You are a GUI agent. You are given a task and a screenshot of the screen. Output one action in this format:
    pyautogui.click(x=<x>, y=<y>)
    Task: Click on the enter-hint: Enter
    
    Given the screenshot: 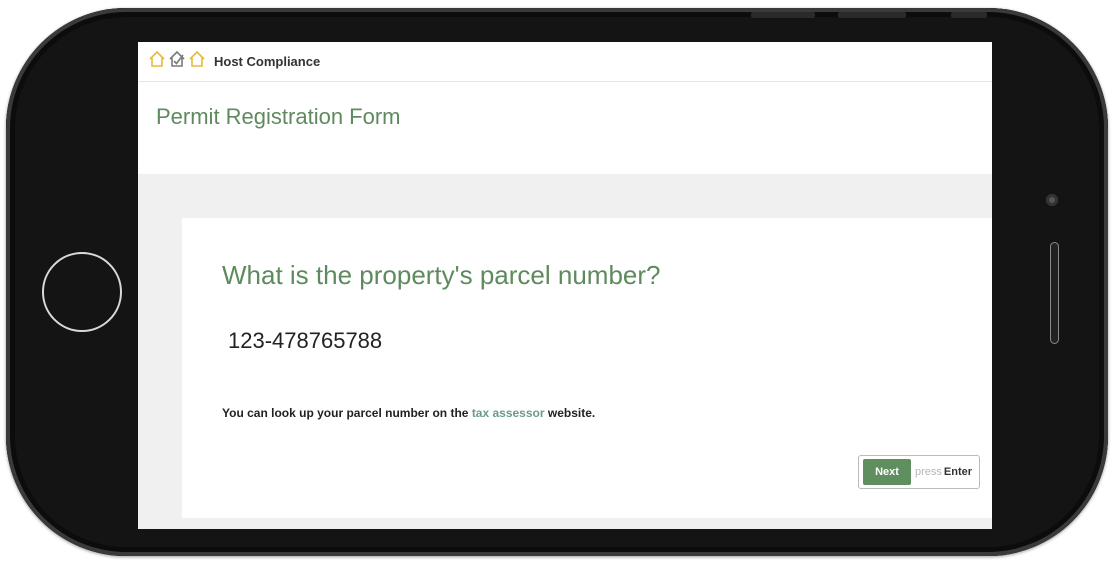 What is the action you would take?
    pyautogui.click(x=958, y=472)
    